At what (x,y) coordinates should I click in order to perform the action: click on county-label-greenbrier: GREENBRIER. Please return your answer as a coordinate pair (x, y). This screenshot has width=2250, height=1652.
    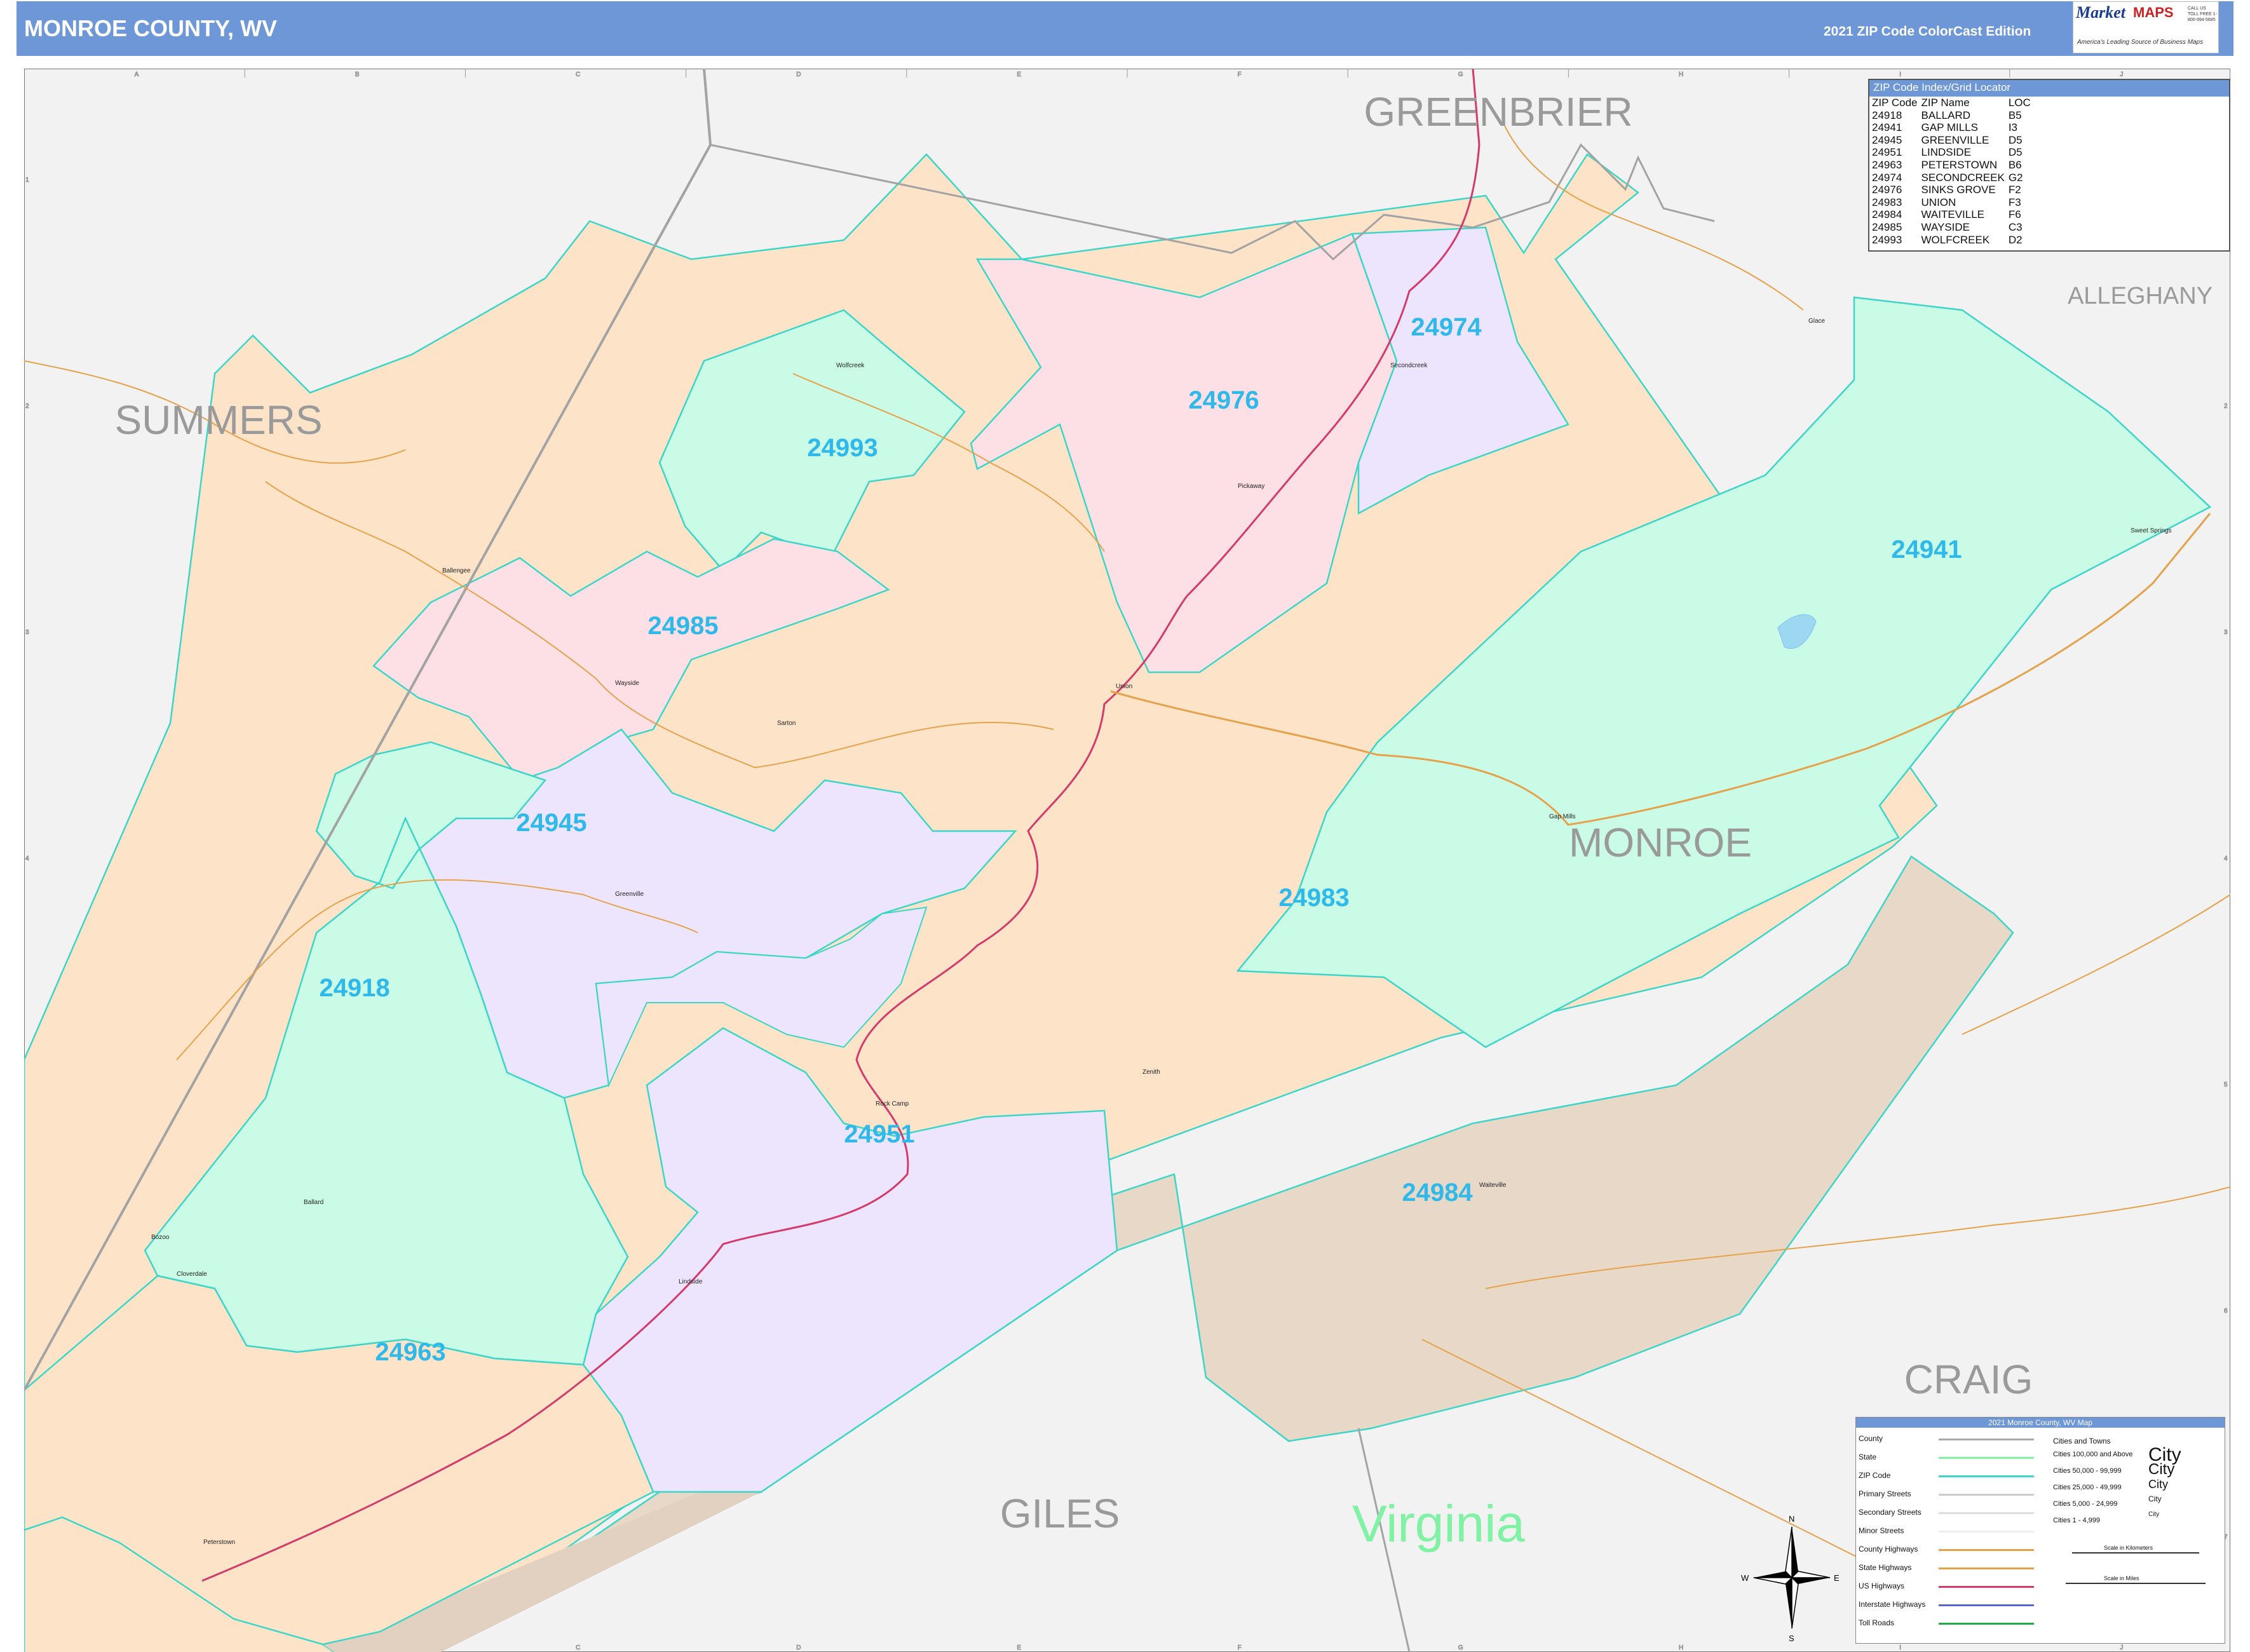
    Looking at the image, I should click on (1498, 112).